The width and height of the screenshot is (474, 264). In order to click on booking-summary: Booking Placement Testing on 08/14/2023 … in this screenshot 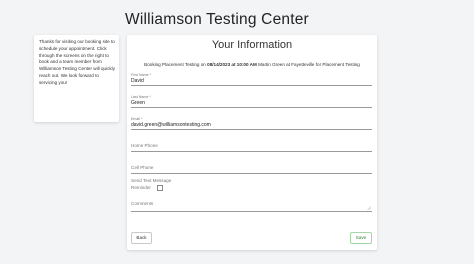, I will do `click(252, 64)`.